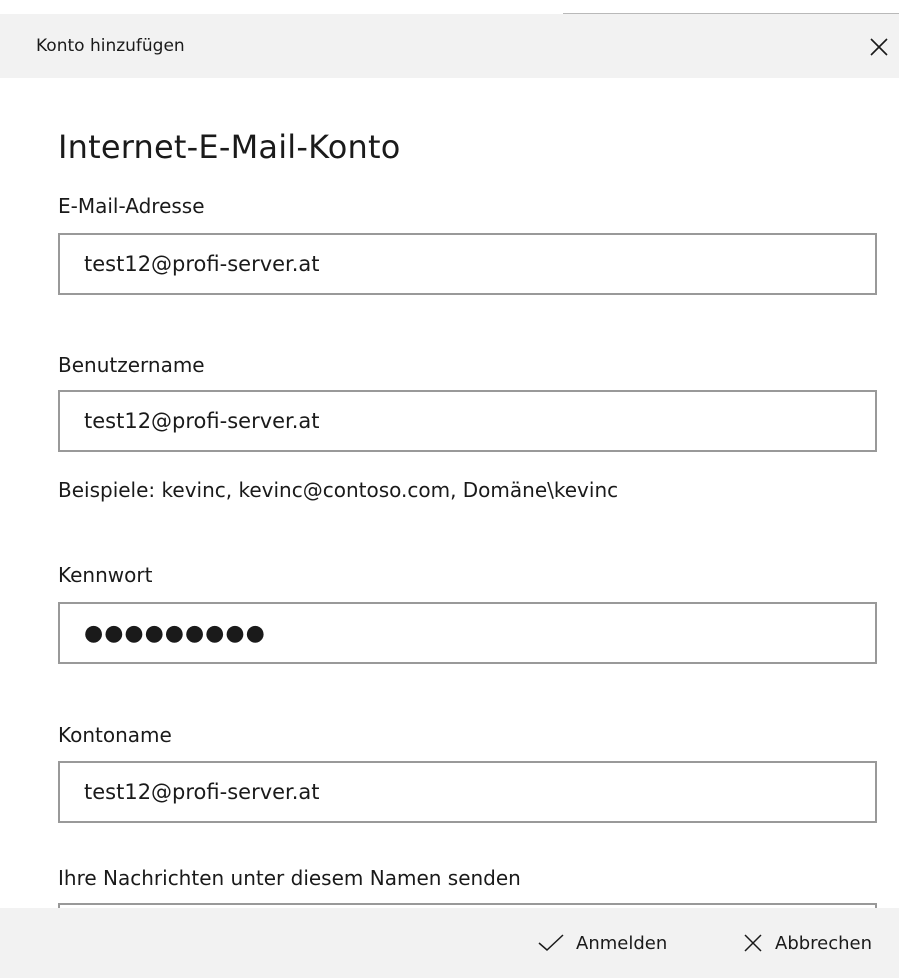 The width and height of the screenshot is (899, 978). I want to click on signin-label: Anmelden, so click(622, 943).